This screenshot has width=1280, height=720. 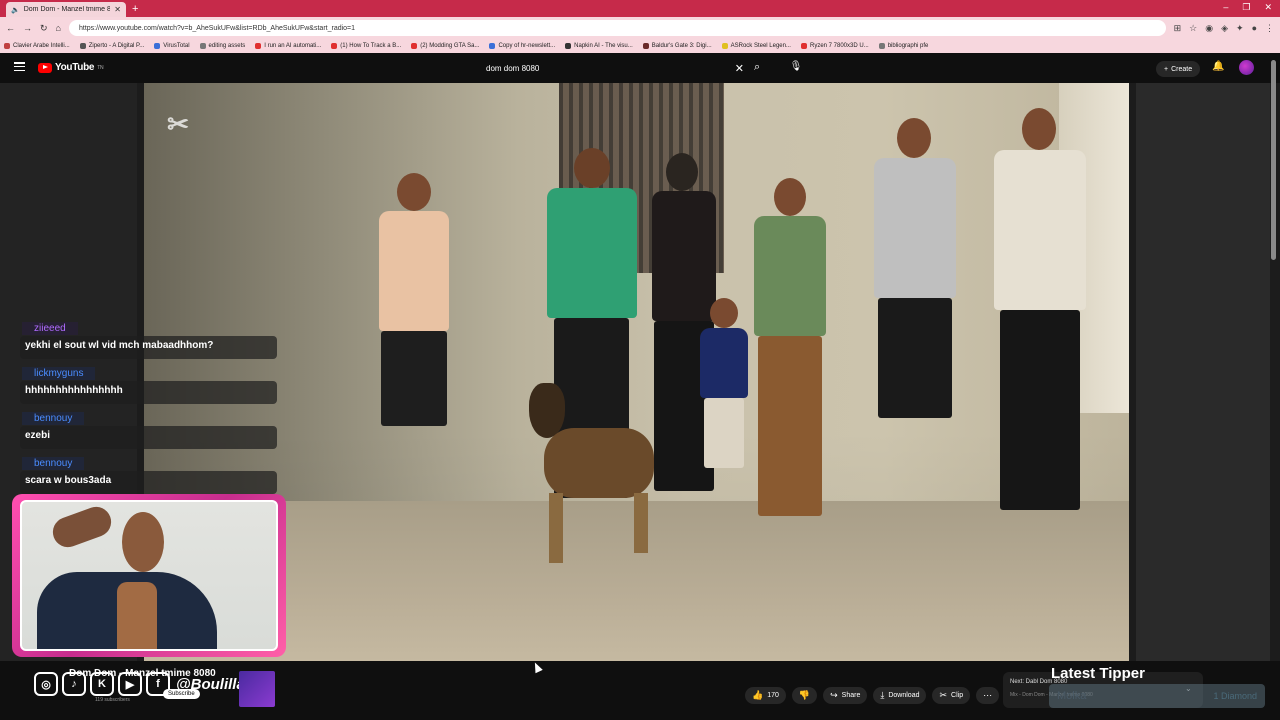 I want to click on extension-icon: ◉, so click(x=1209, y=28).